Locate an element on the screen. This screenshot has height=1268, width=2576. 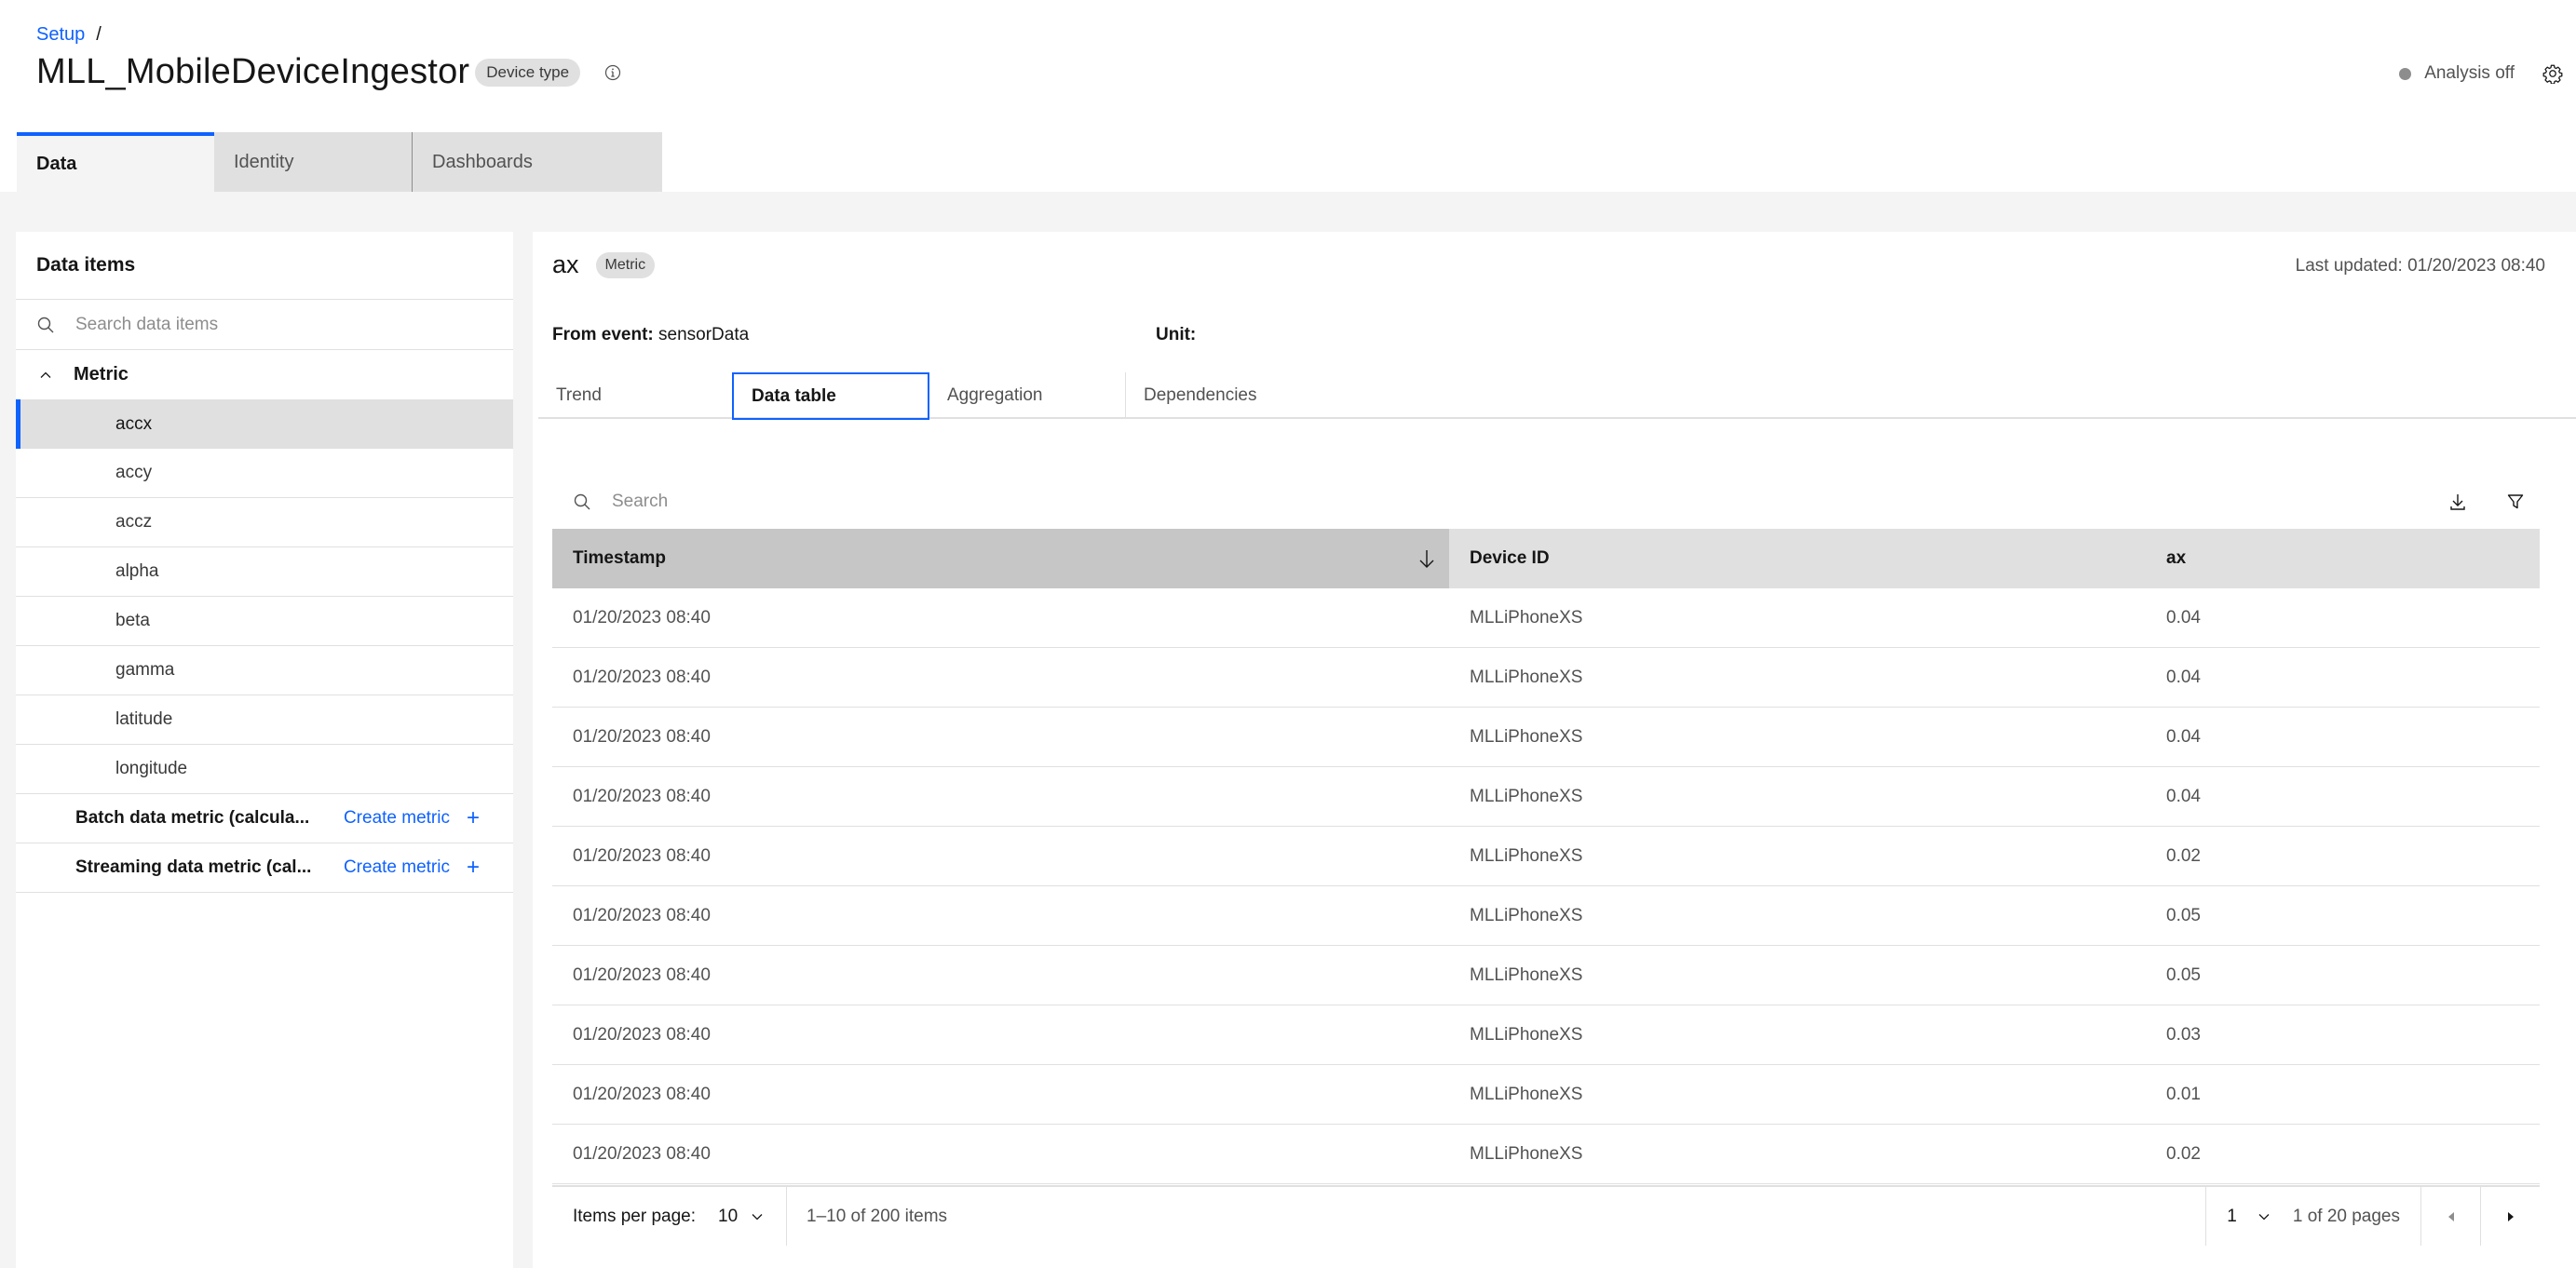
table-toolbar is located at coordinates (1546, 502).